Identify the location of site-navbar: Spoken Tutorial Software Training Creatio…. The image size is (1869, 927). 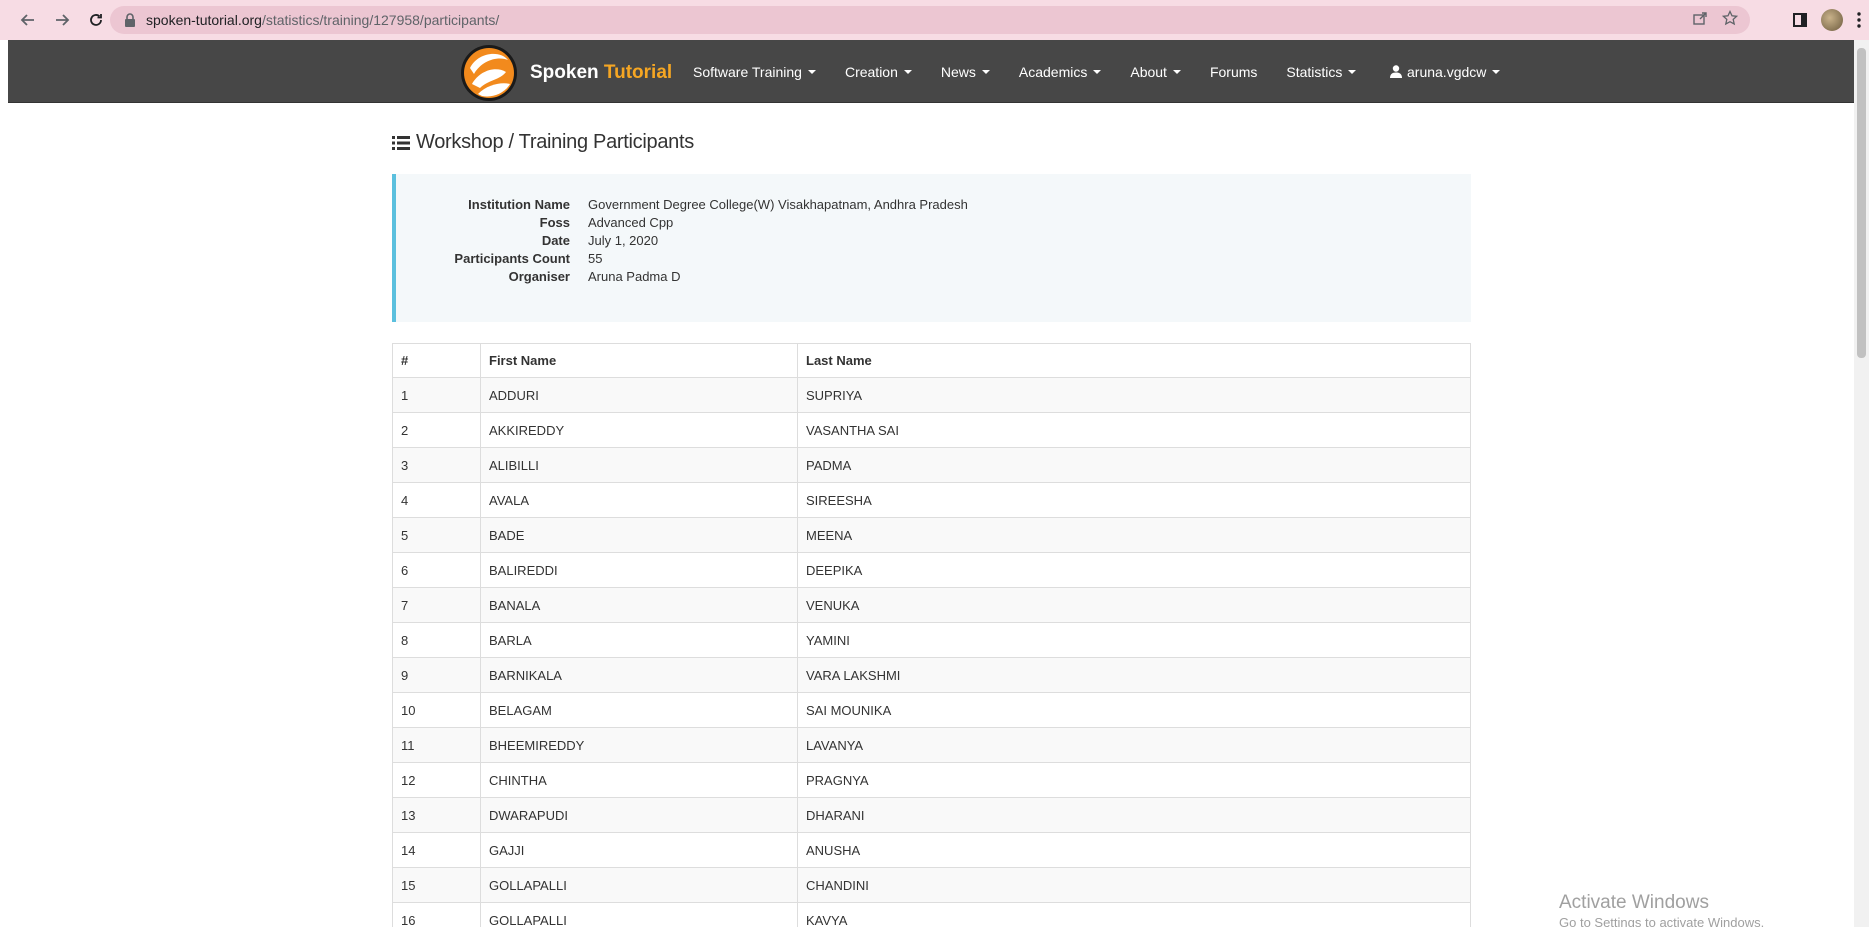
(931, 71).